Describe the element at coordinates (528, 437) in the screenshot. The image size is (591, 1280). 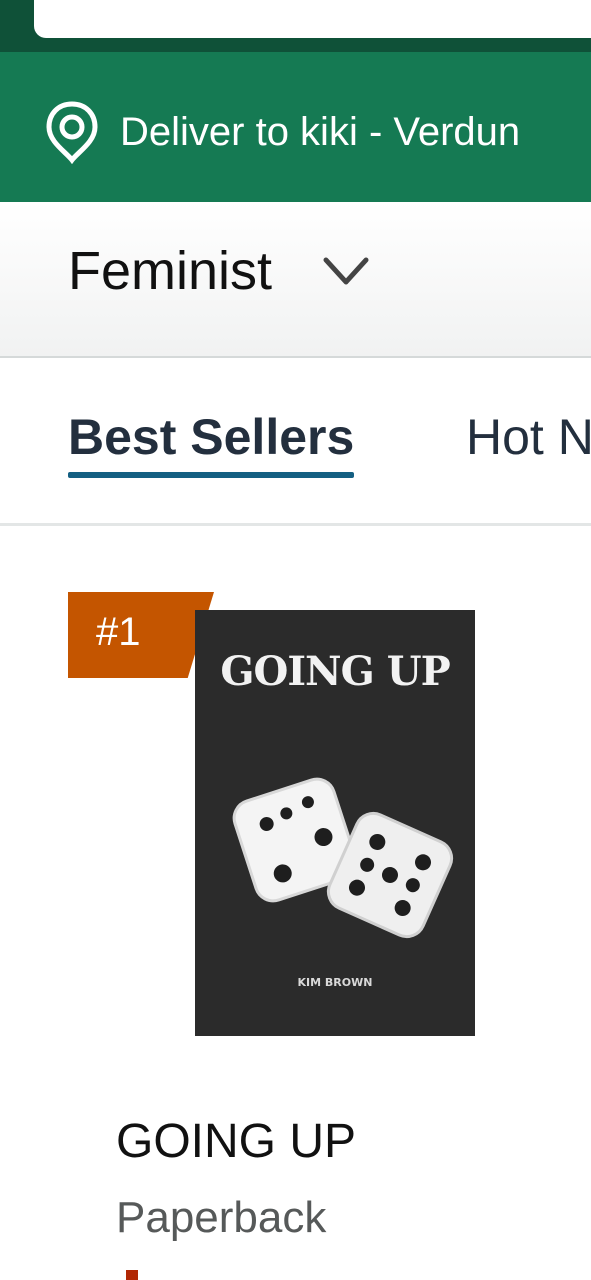
I see `tab-hot-new: Hot N` at that location.